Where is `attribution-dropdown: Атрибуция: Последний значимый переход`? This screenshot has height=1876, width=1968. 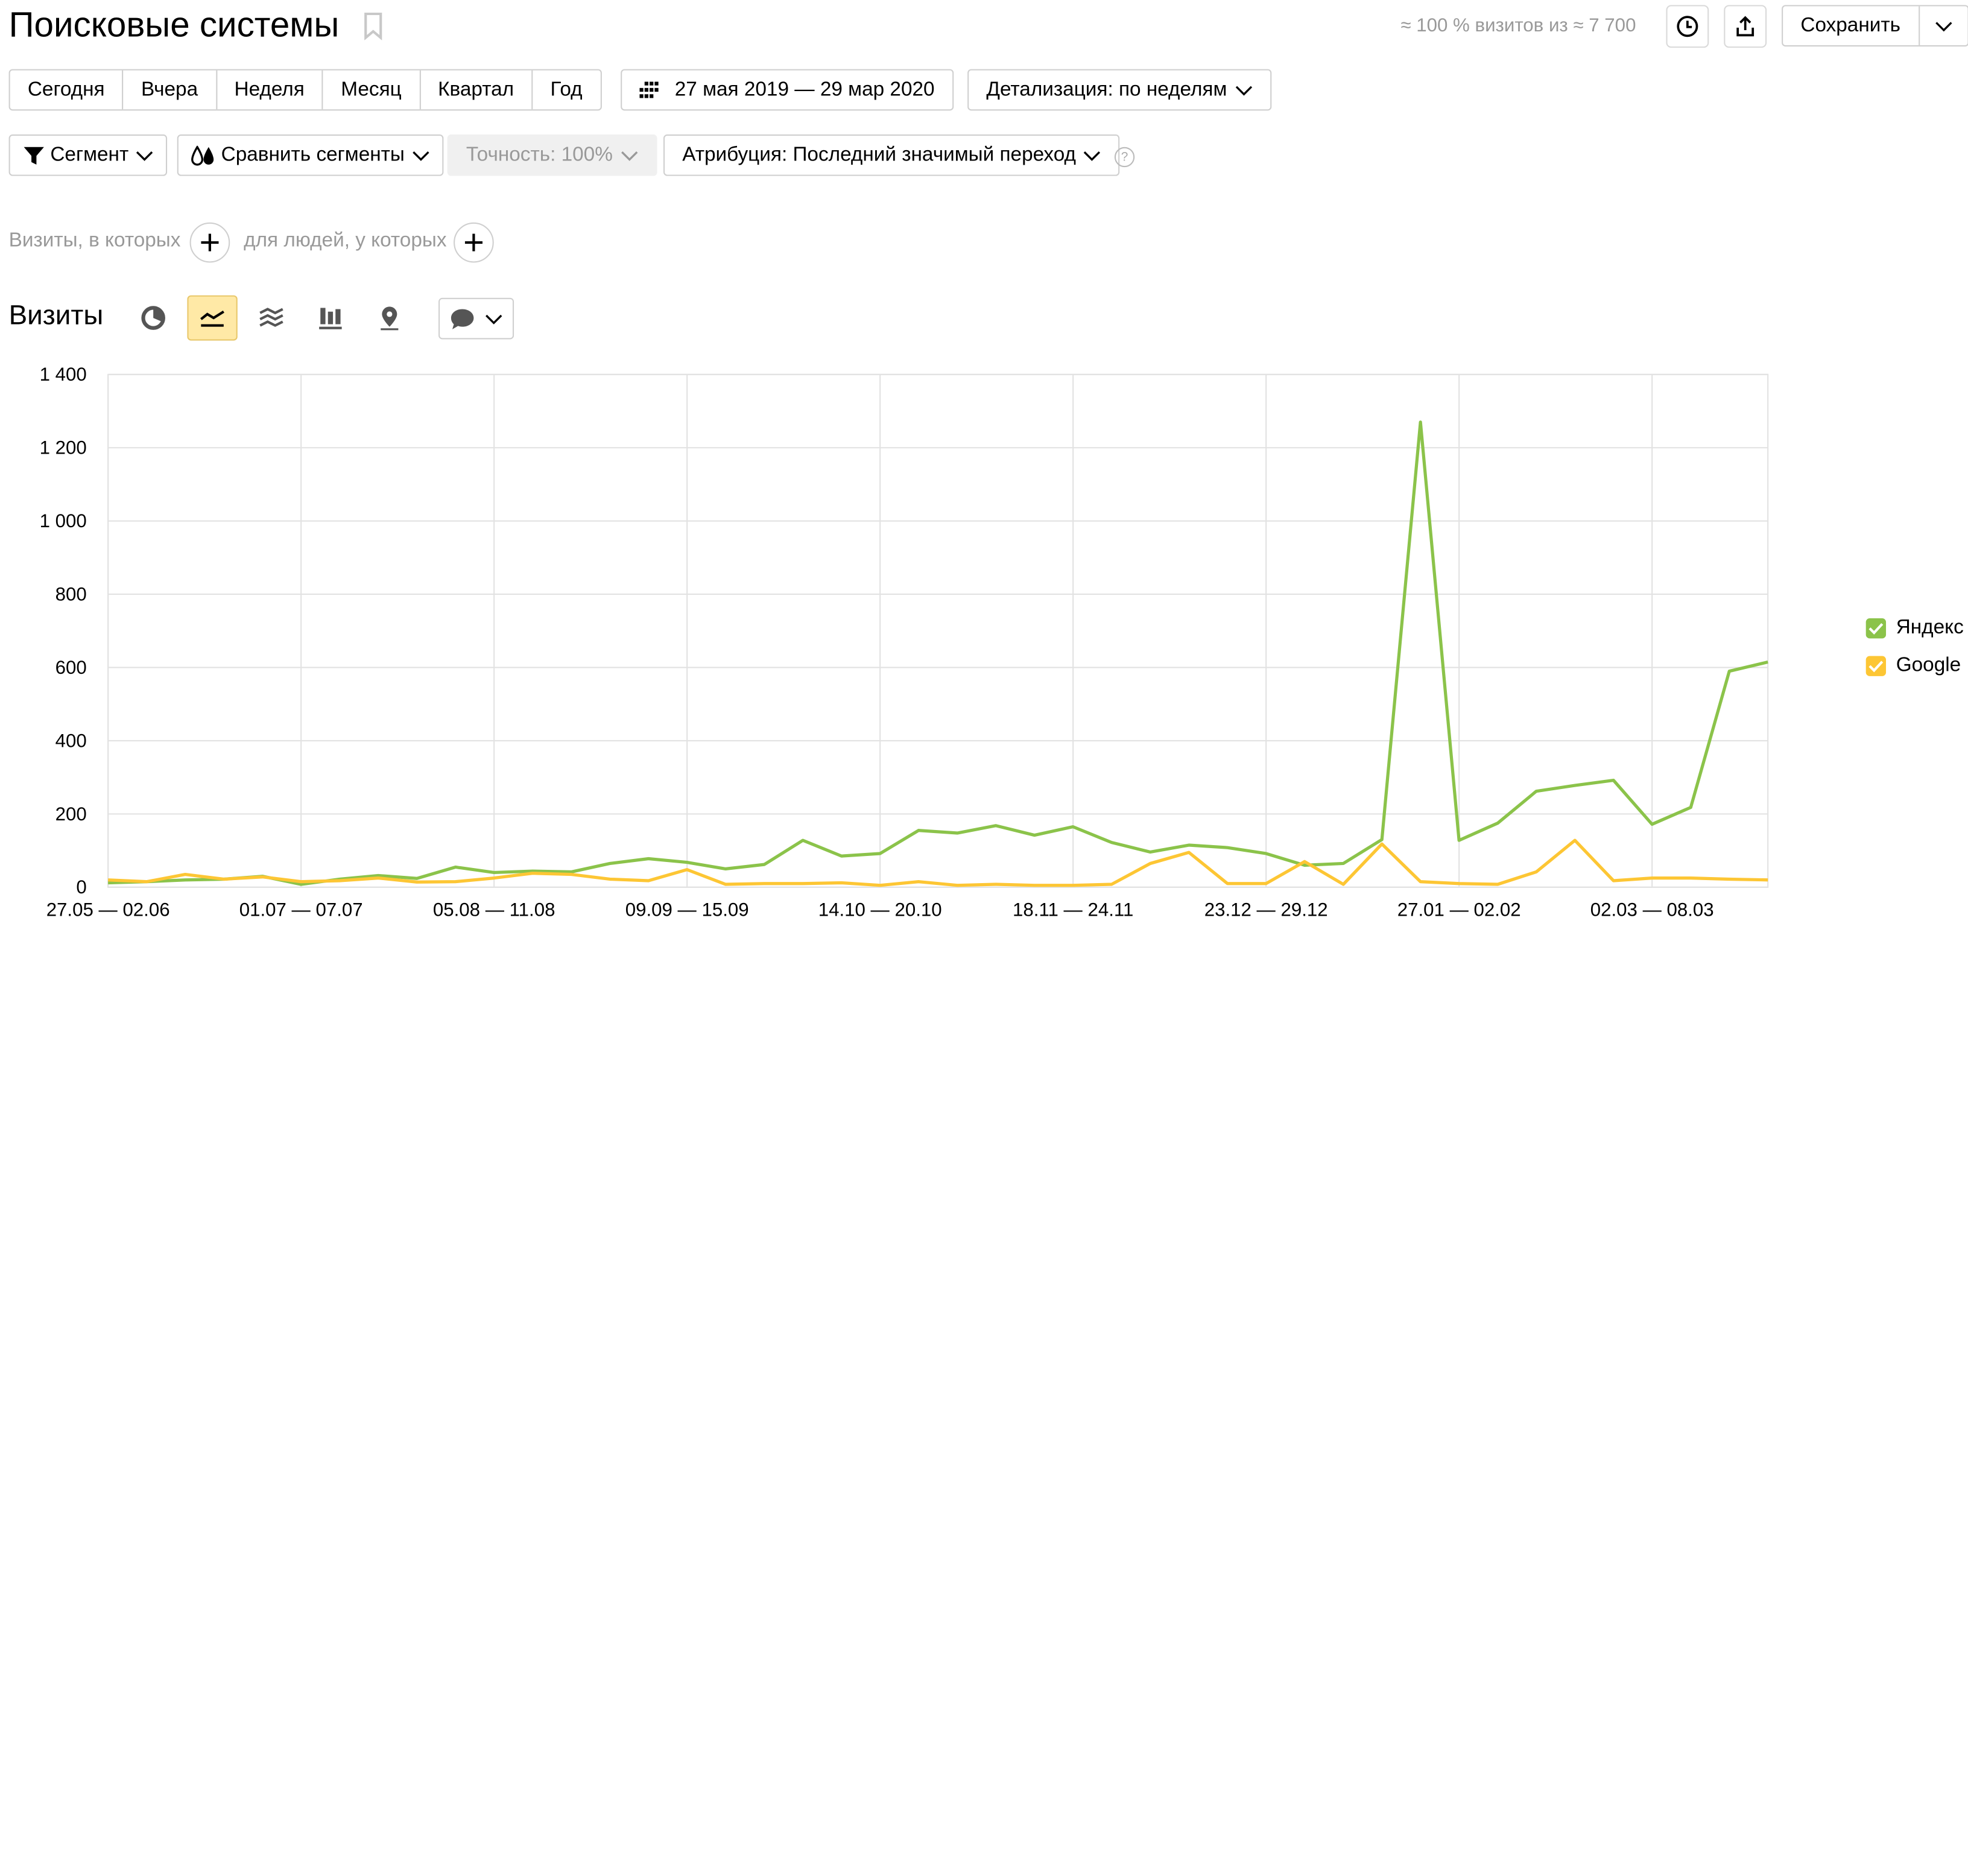
attribution-dropdown: Атрибуция: Последний значимый переход is located at coordinates (891, 155).